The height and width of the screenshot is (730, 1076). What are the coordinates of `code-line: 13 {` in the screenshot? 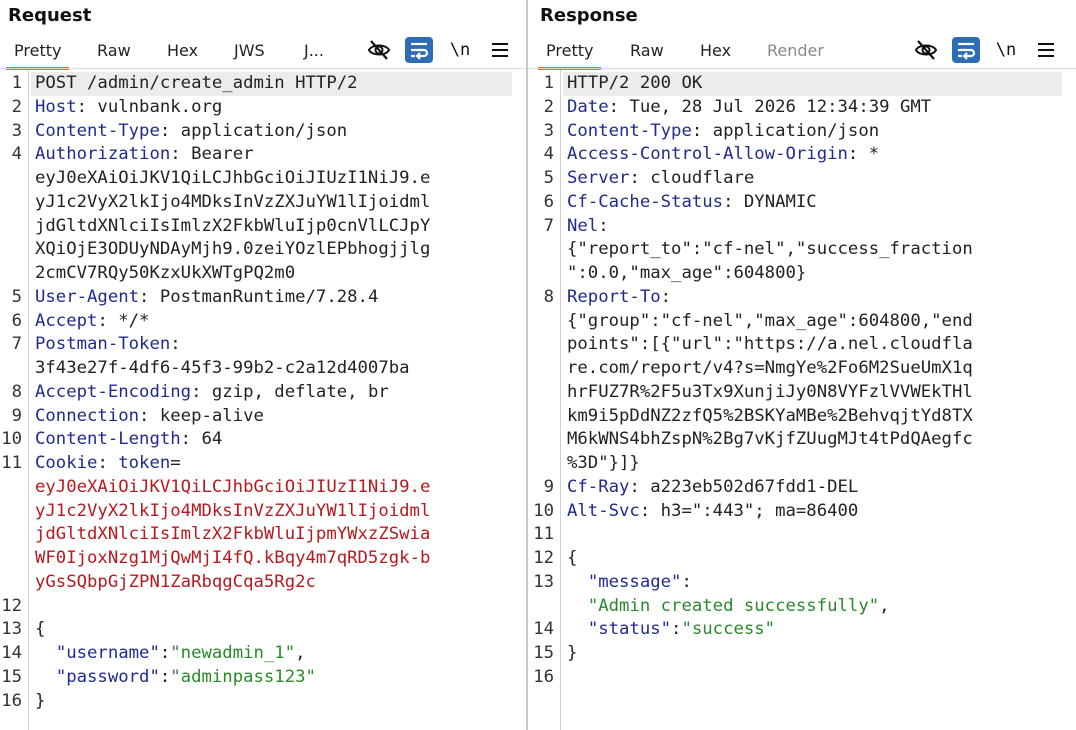 It's located at (263, 630).